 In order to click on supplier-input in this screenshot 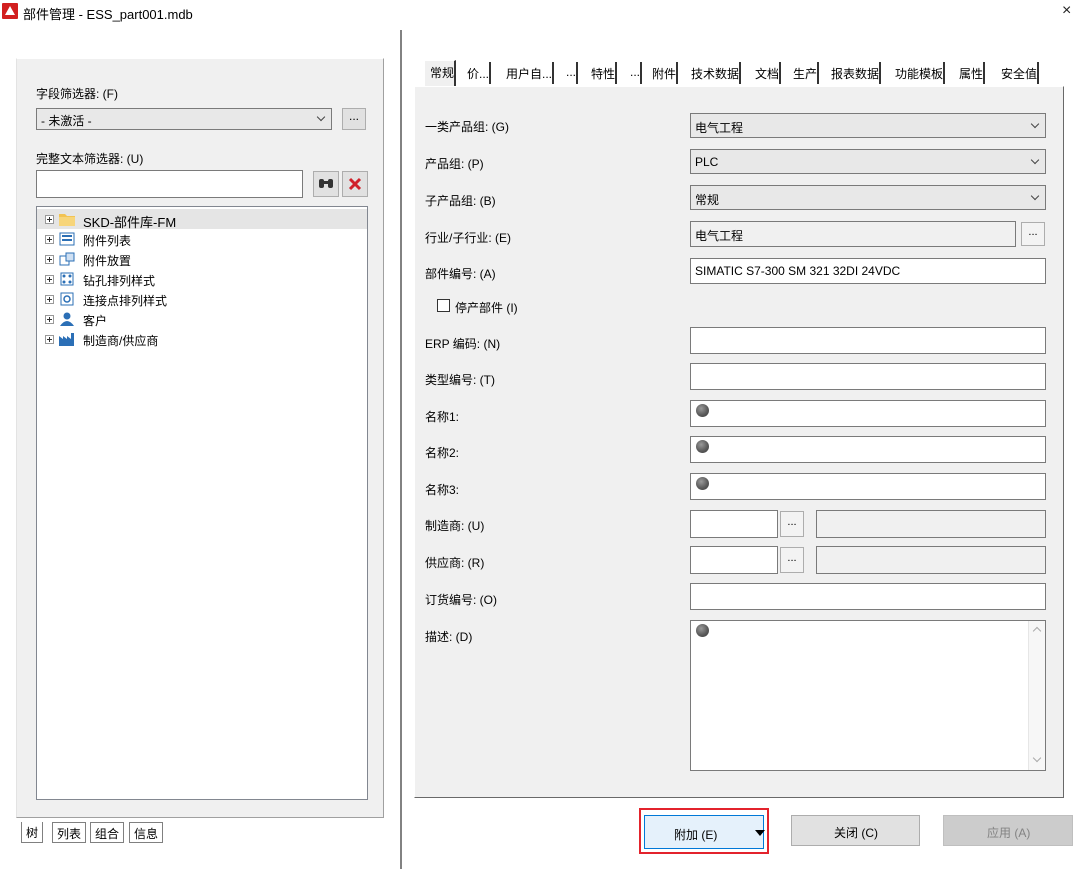, I will do `click(734, 560)`.